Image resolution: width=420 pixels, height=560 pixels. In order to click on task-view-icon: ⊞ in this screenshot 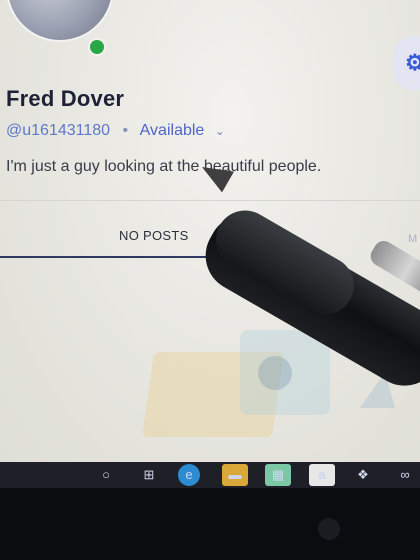, I will do `click(149, 475)`.